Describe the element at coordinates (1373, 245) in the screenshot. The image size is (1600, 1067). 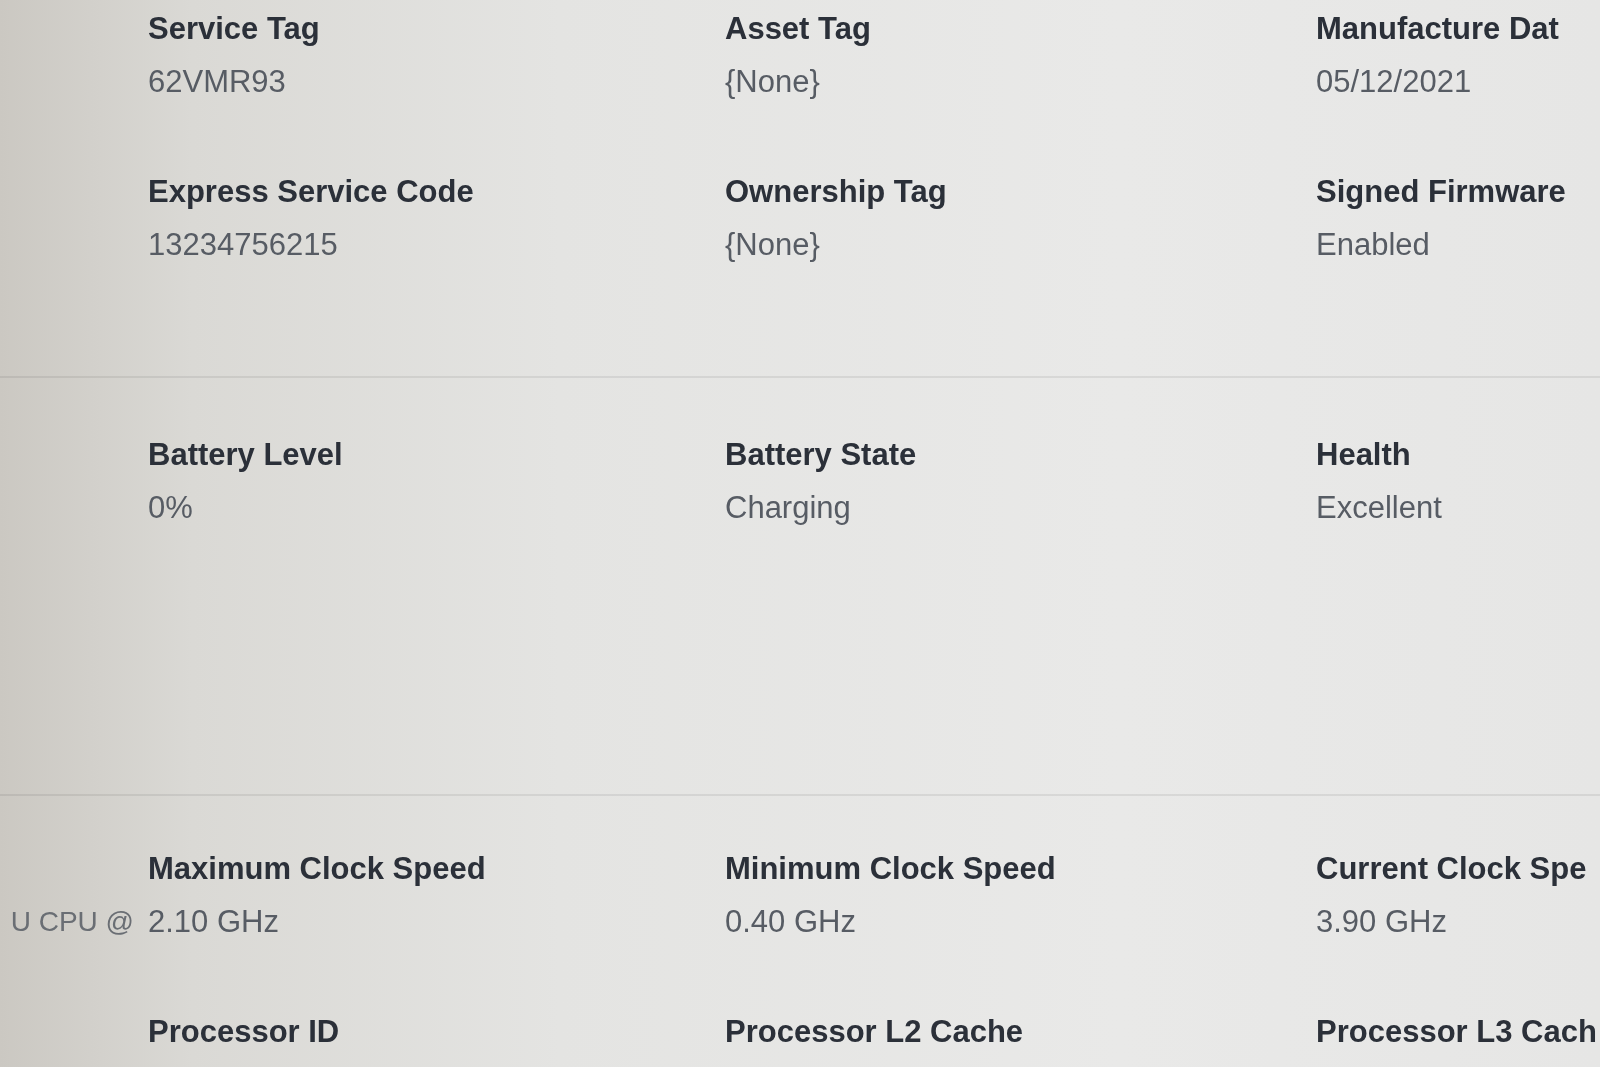
I see `field-value: Enabled` at that location.